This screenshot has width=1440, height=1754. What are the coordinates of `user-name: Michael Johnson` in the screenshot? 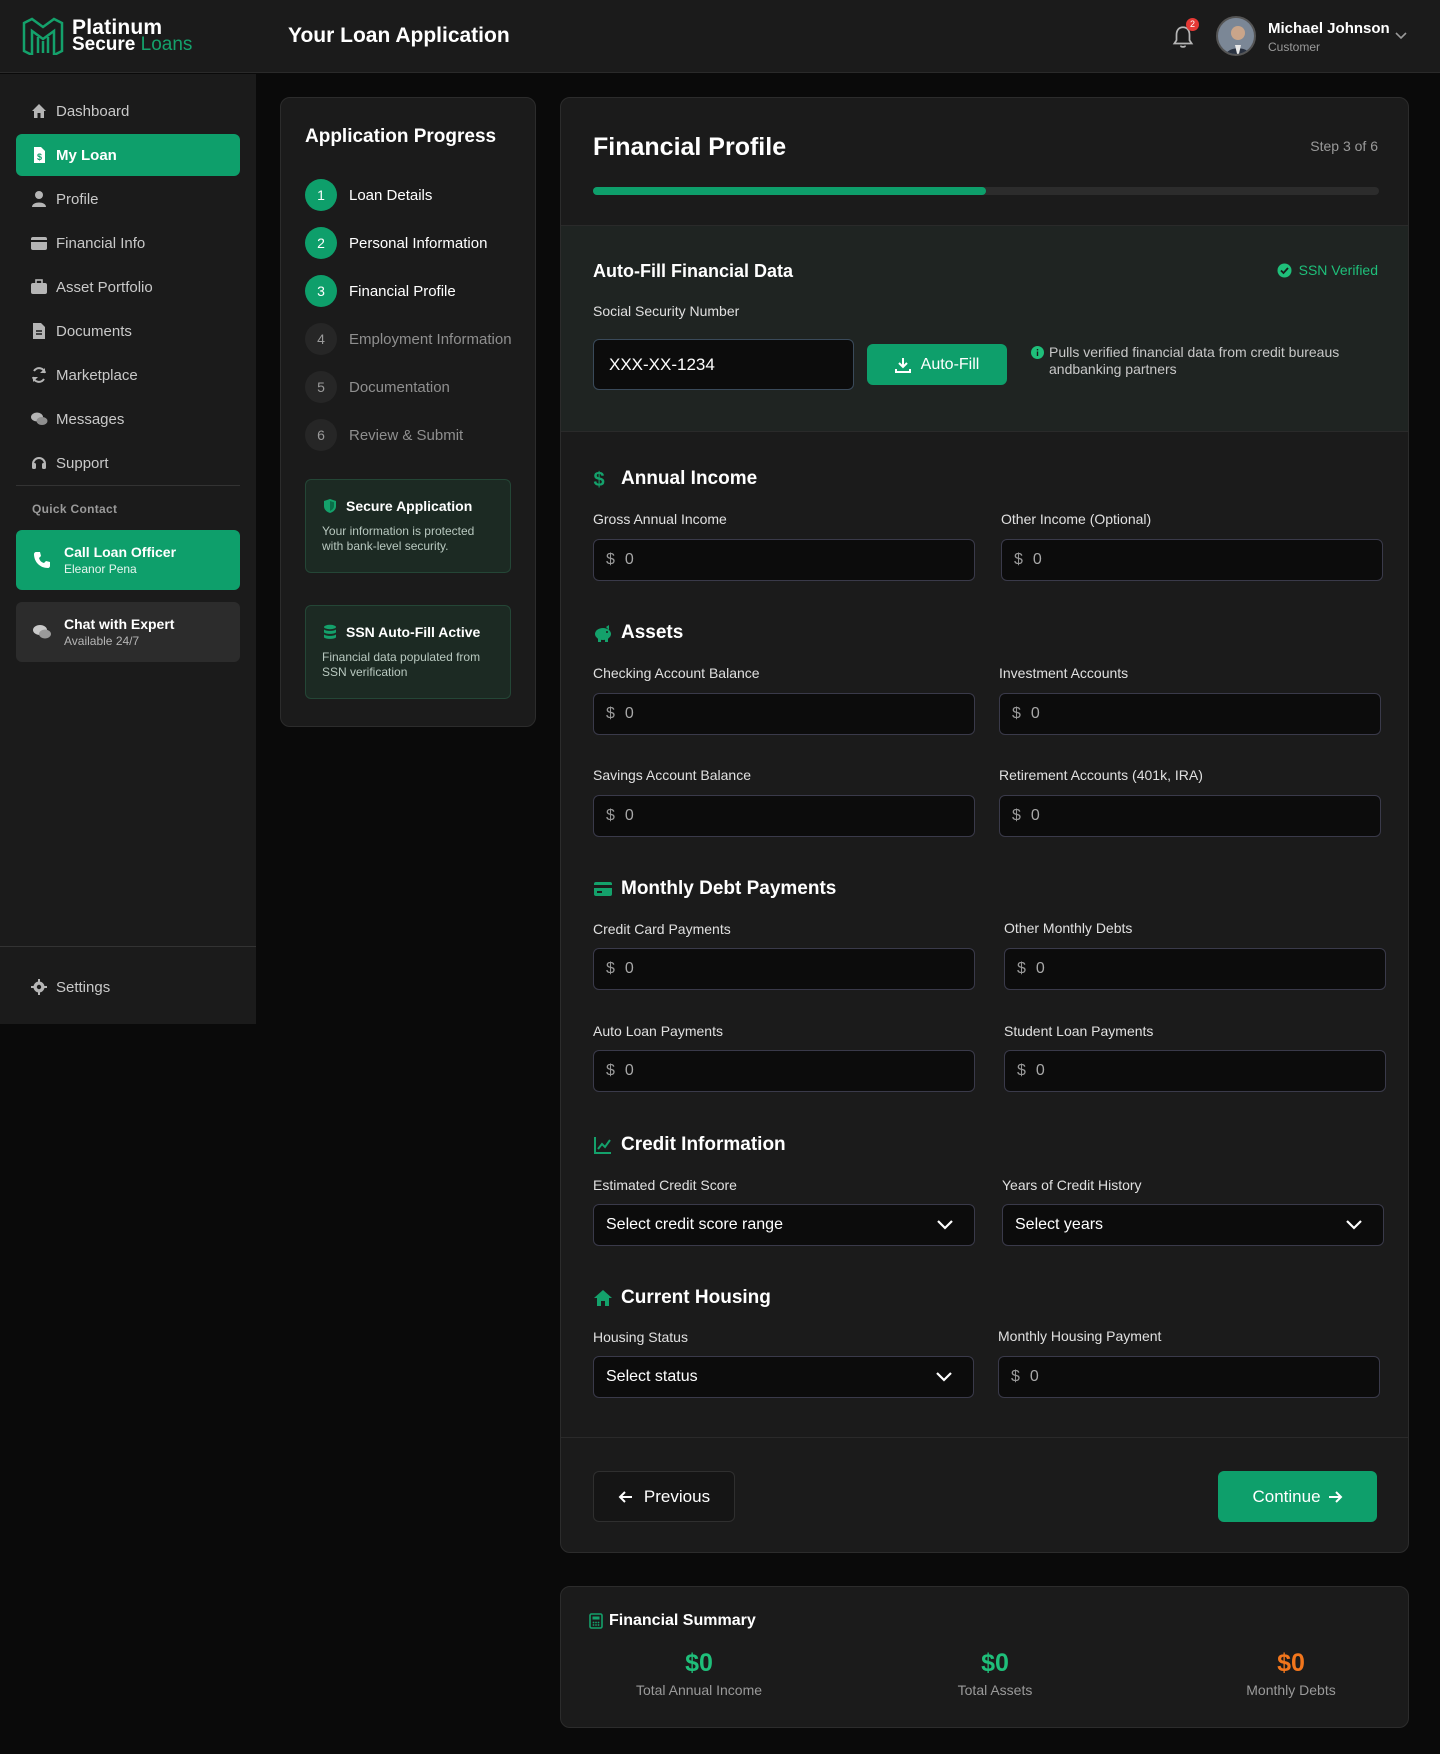 It's located at (1329, 28).